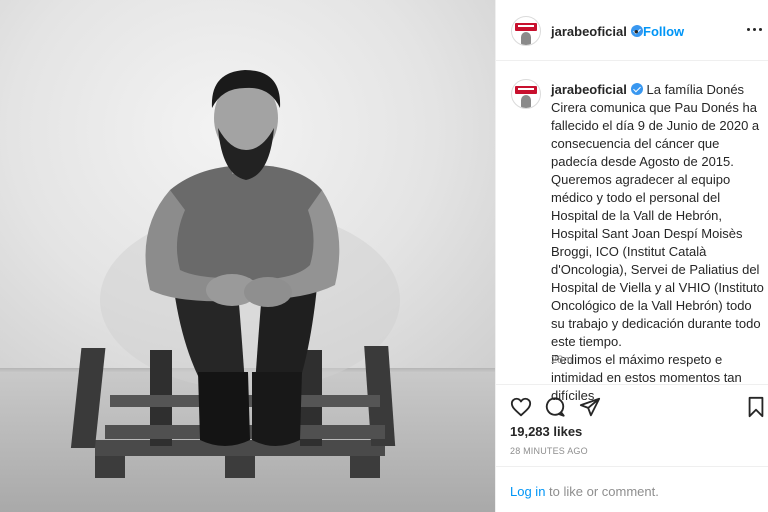 Image resolution: width=768 pixels, height=512 pixels. I want to click on login-bar: Log in to like or comment., so click(632, 489).